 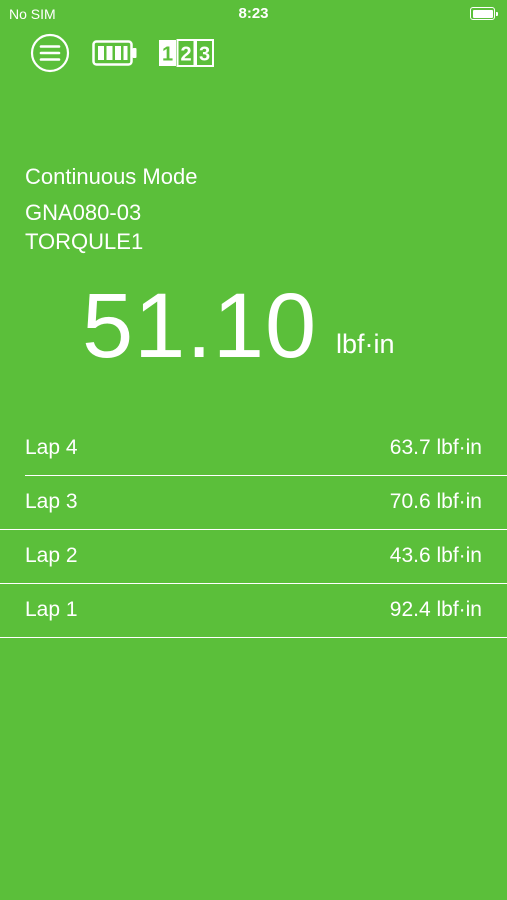 I want to click on lap-row: Lap 2 43.6 lbf·in, so click(x=253, y=556).